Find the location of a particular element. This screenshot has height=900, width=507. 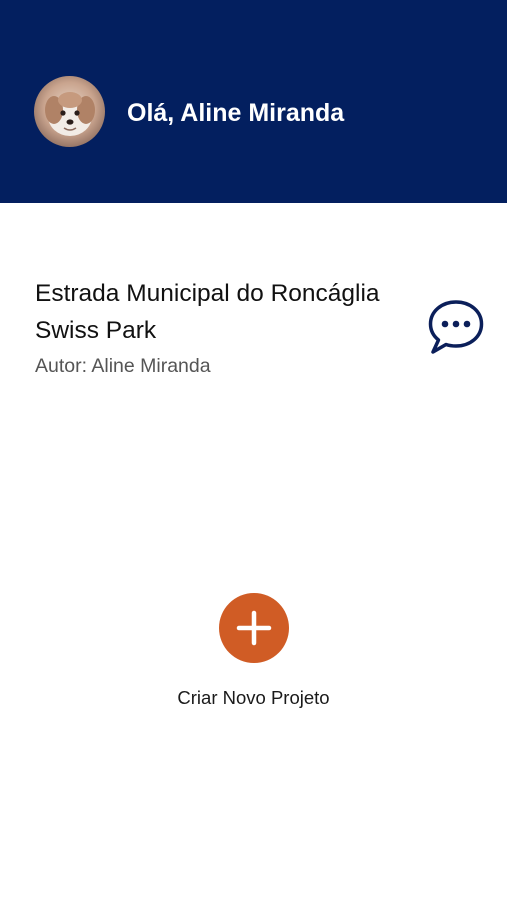

comment-button is located at coordinates (456, 327).